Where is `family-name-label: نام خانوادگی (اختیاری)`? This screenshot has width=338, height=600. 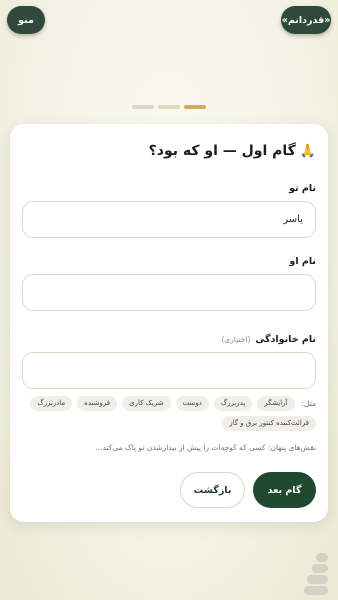
family-name-label: نام خانوادگی (اختیاری) is located at coordinates (269, 339).